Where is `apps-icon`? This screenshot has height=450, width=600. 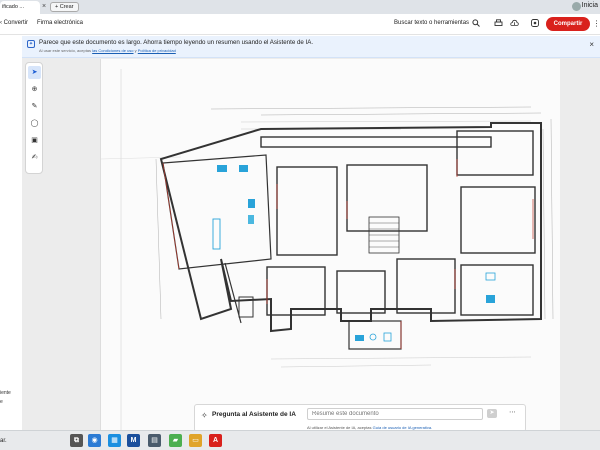 apps-icon is located at coordinates (534, 23).